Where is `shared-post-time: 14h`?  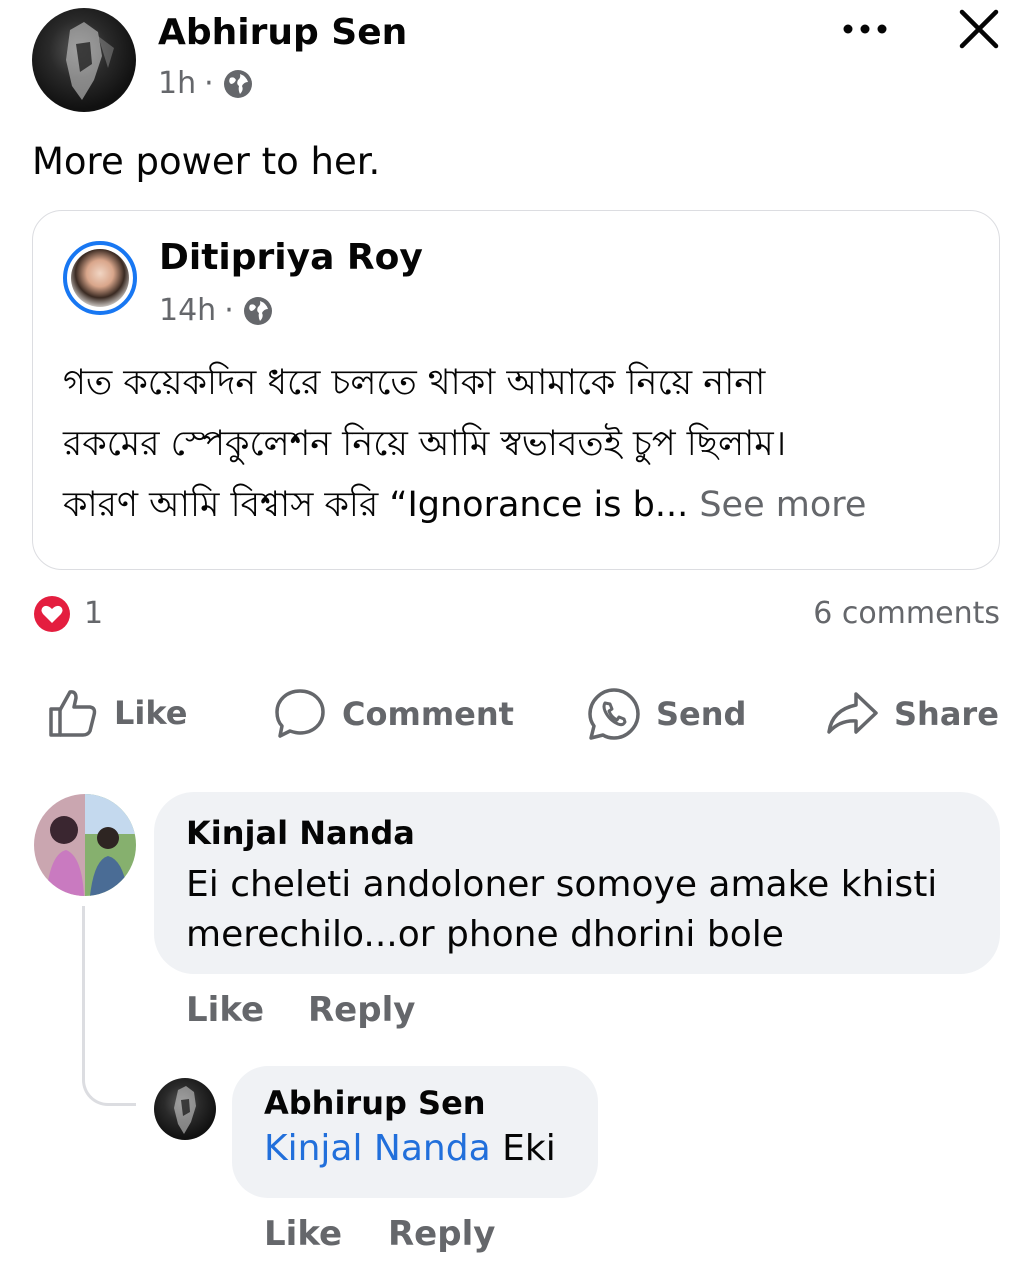 shared-post-time: 14h is located at coordinates (187, 310).